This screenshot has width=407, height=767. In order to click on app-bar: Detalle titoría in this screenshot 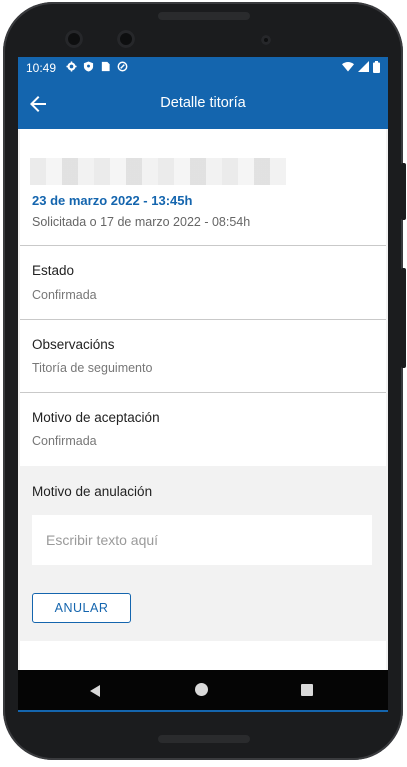, I will do `click(203, 104)`.